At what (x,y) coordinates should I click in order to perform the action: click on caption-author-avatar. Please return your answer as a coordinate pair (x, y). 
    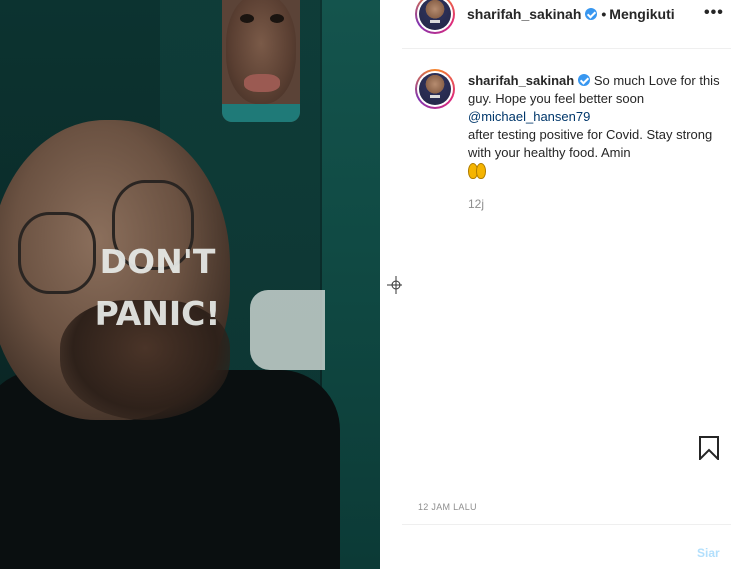
    Looking at the image, I should click on (435, 89).